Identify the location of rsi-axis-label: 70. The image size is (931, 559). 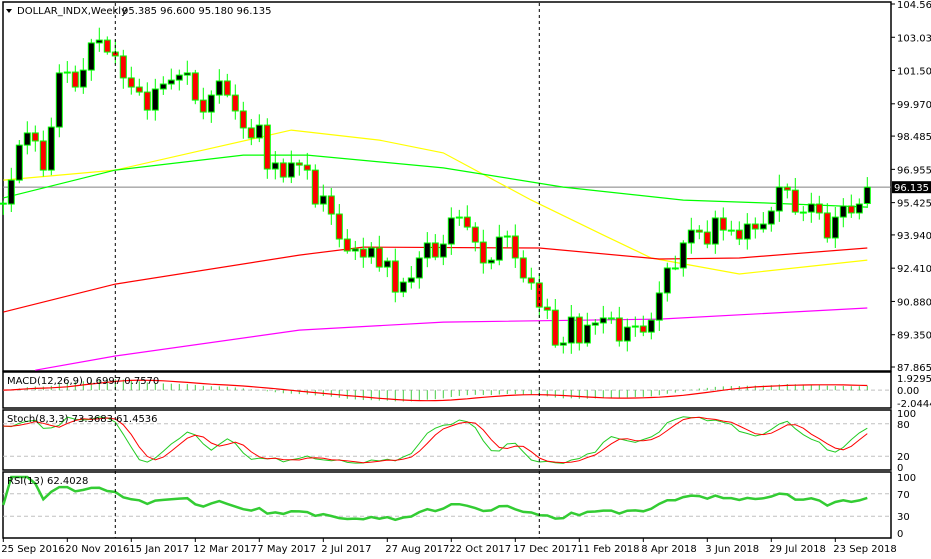
(903, 495).